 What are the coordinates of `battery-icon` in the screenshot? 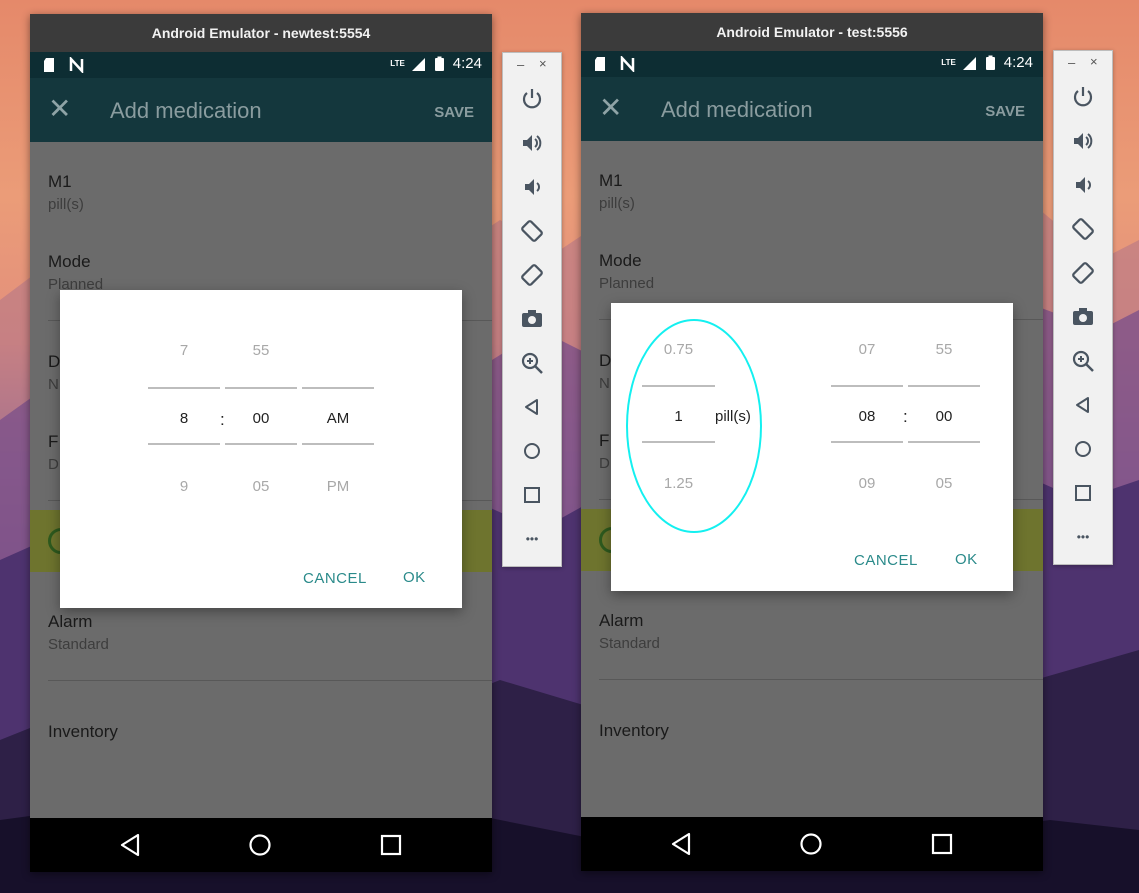 It's located at (439, 63).